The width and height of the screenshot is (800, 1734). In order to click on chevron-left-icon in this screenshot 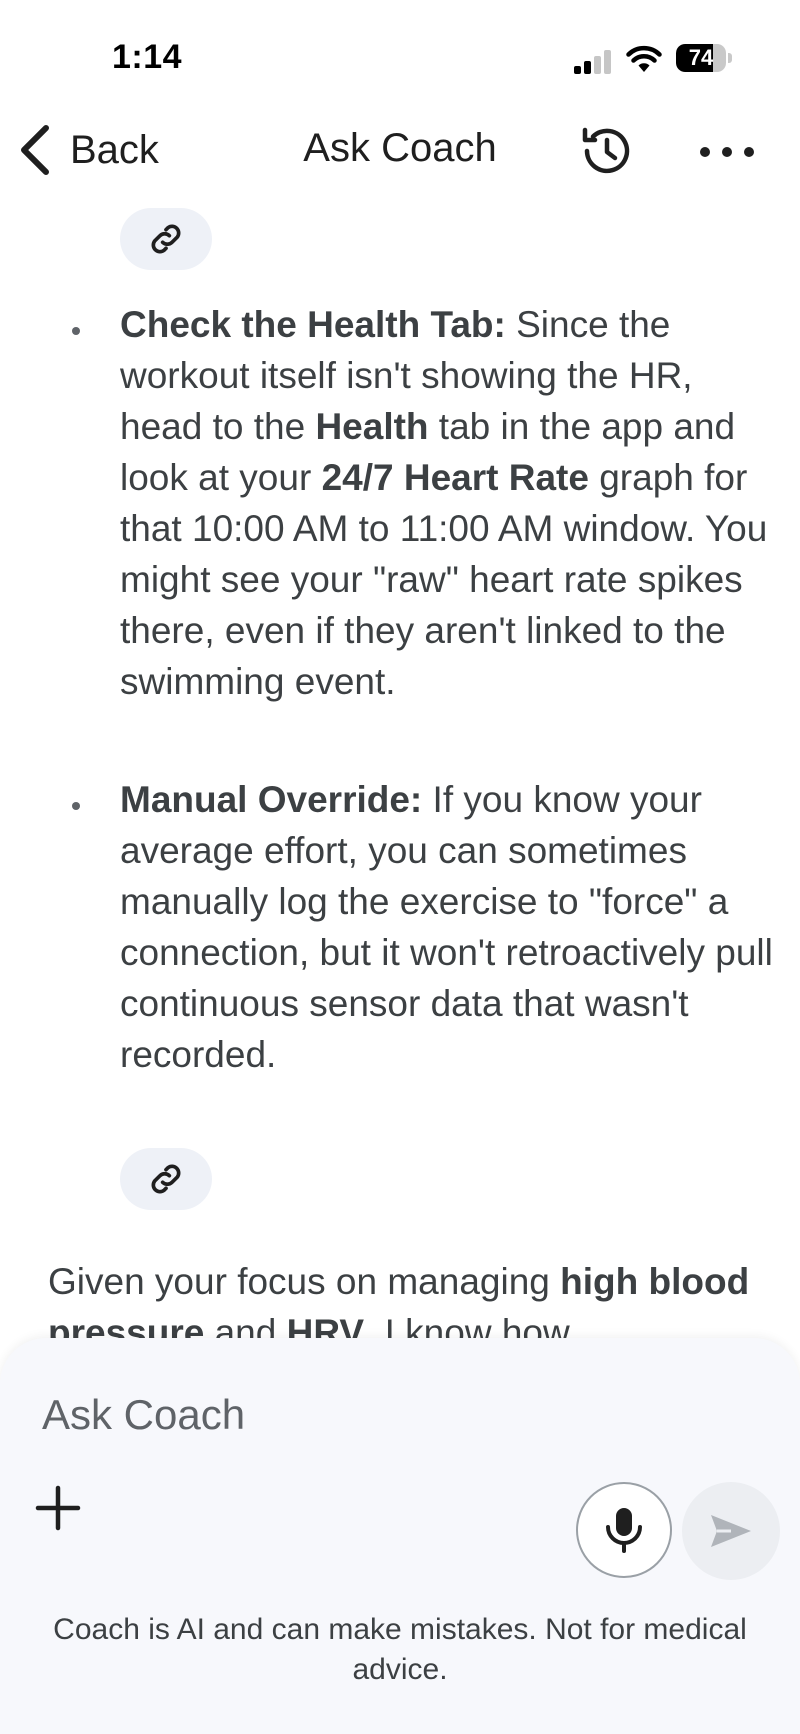, I will do `click(35, 150)`.